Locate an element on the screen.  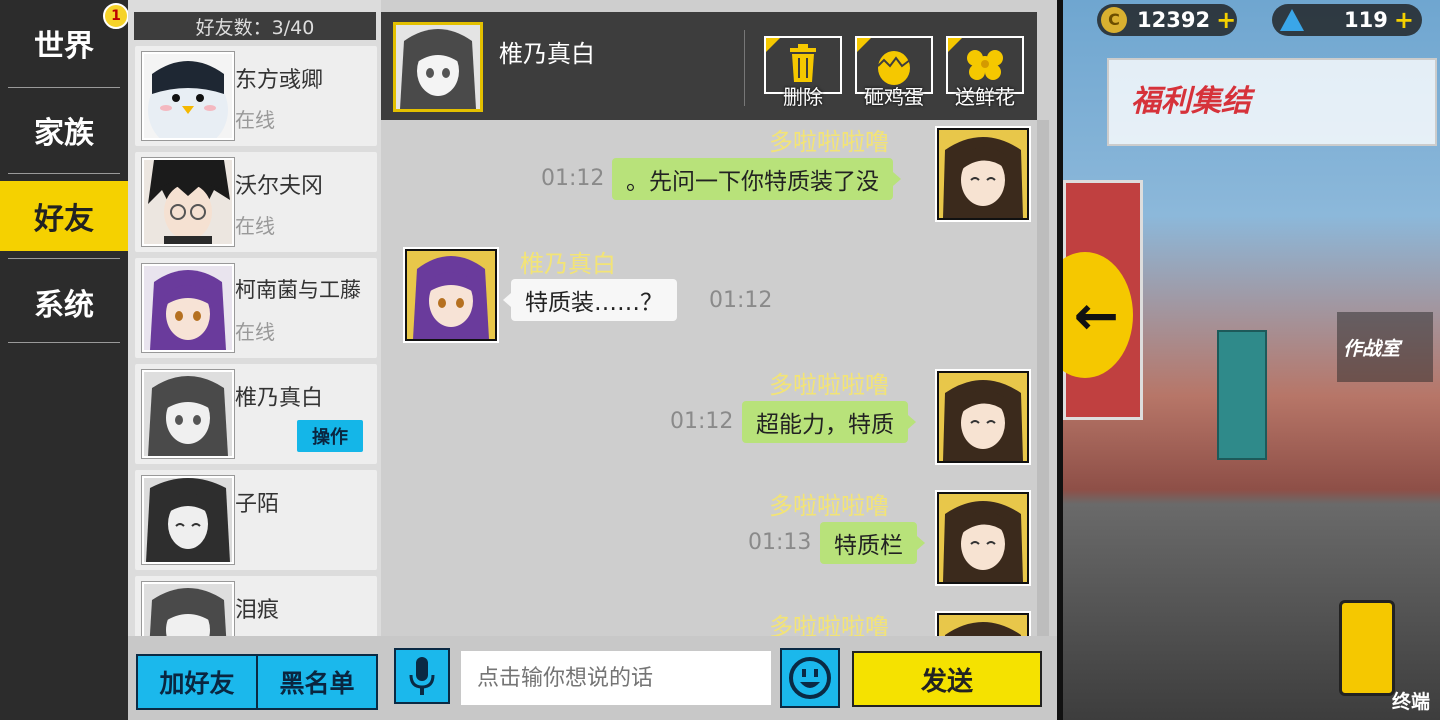
nav-system-label: 系统 is located at coordinates (64, 305).